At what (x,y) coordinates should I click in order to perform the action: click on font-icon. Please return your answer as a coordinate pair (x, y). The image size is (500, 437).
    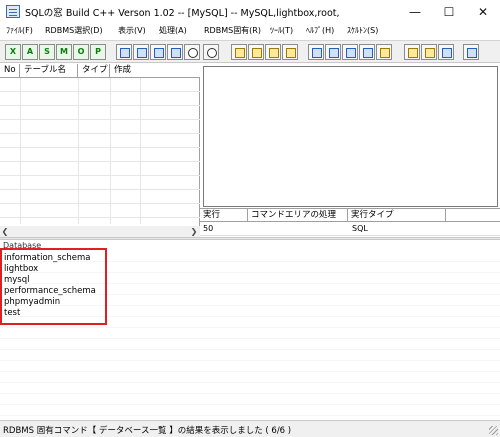
    Looking at the image, I should click on (471, 52).